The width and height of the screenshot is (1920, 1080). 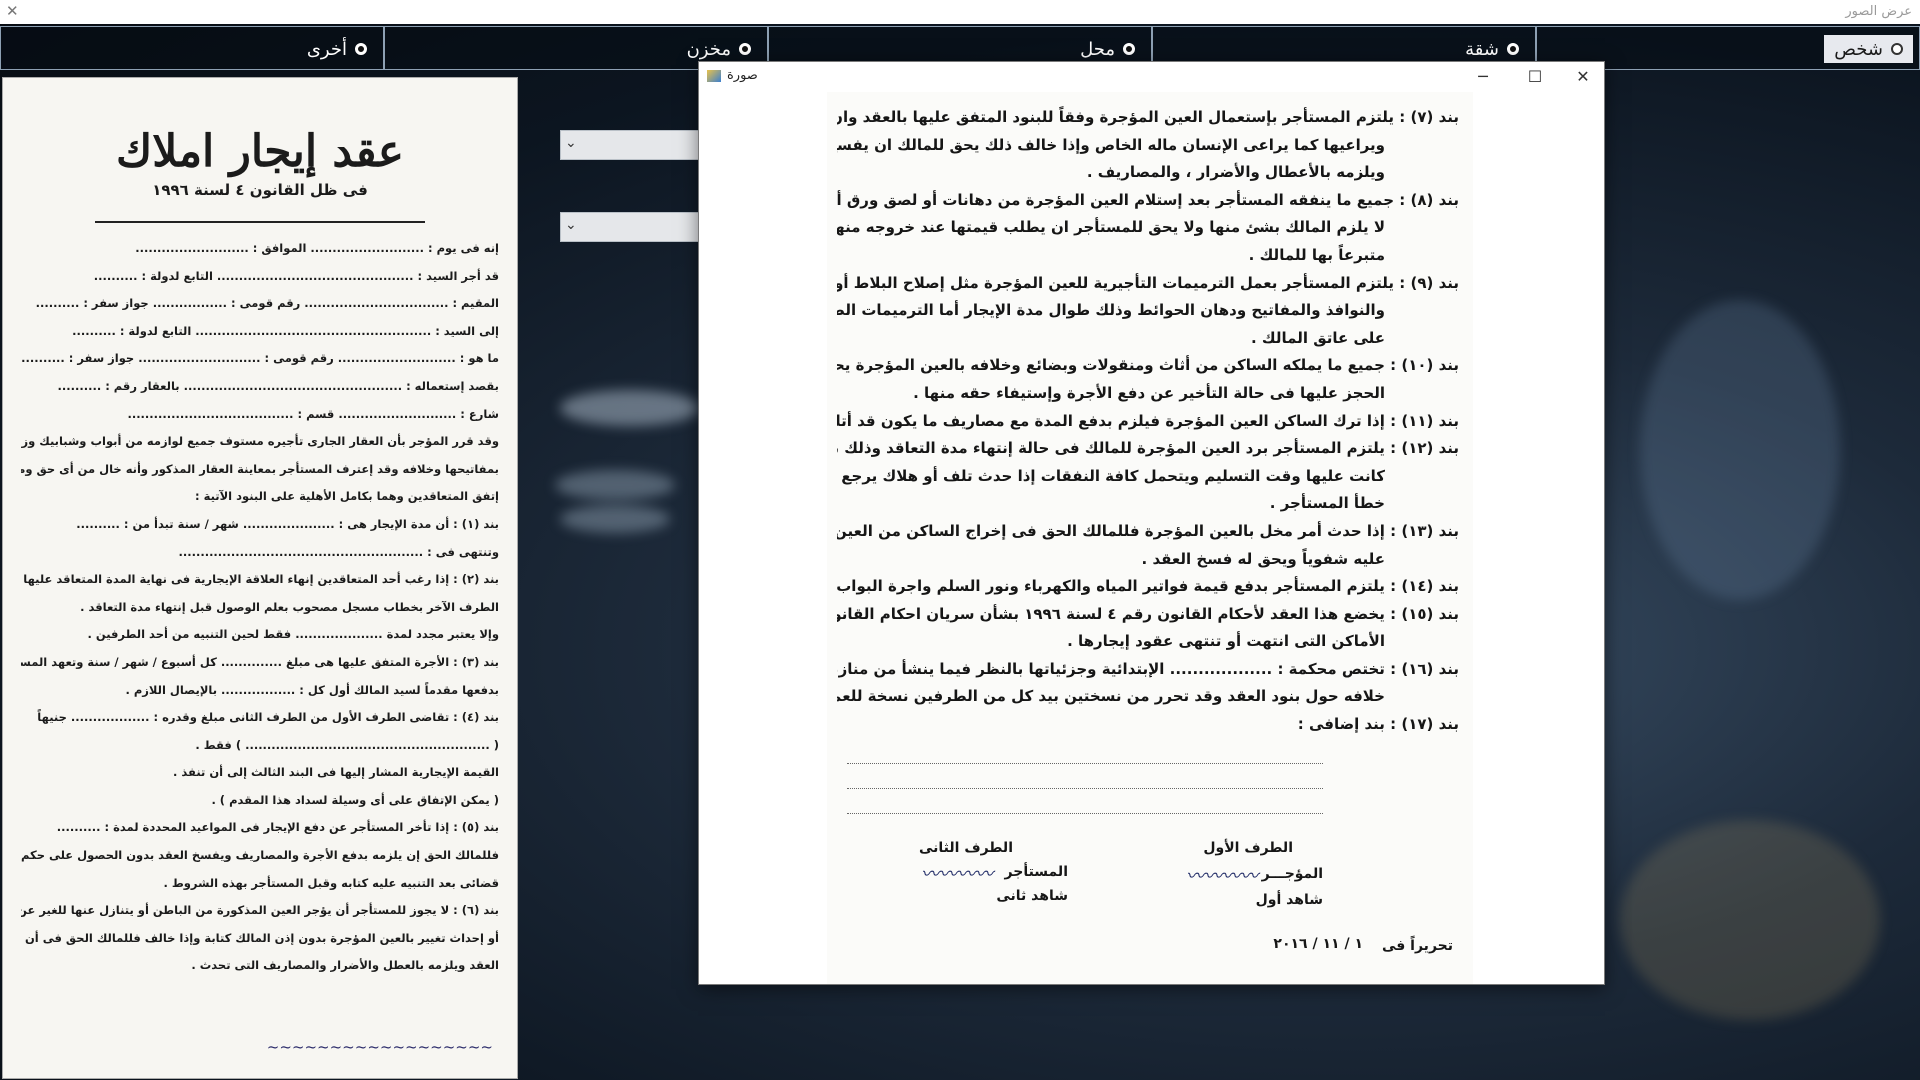 What do you see at coordinates (260, 151) in the screenshot?
I see `contract-title: عقد إيجار املاك` at bounding box center [260, 151].